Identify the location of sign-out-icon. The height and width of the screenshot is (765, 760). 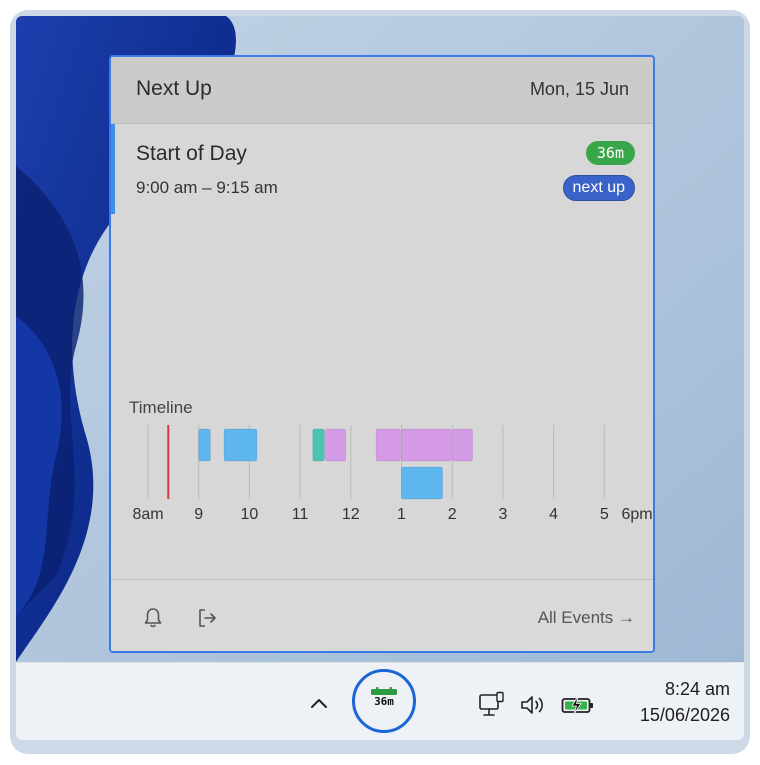
(207, 618).